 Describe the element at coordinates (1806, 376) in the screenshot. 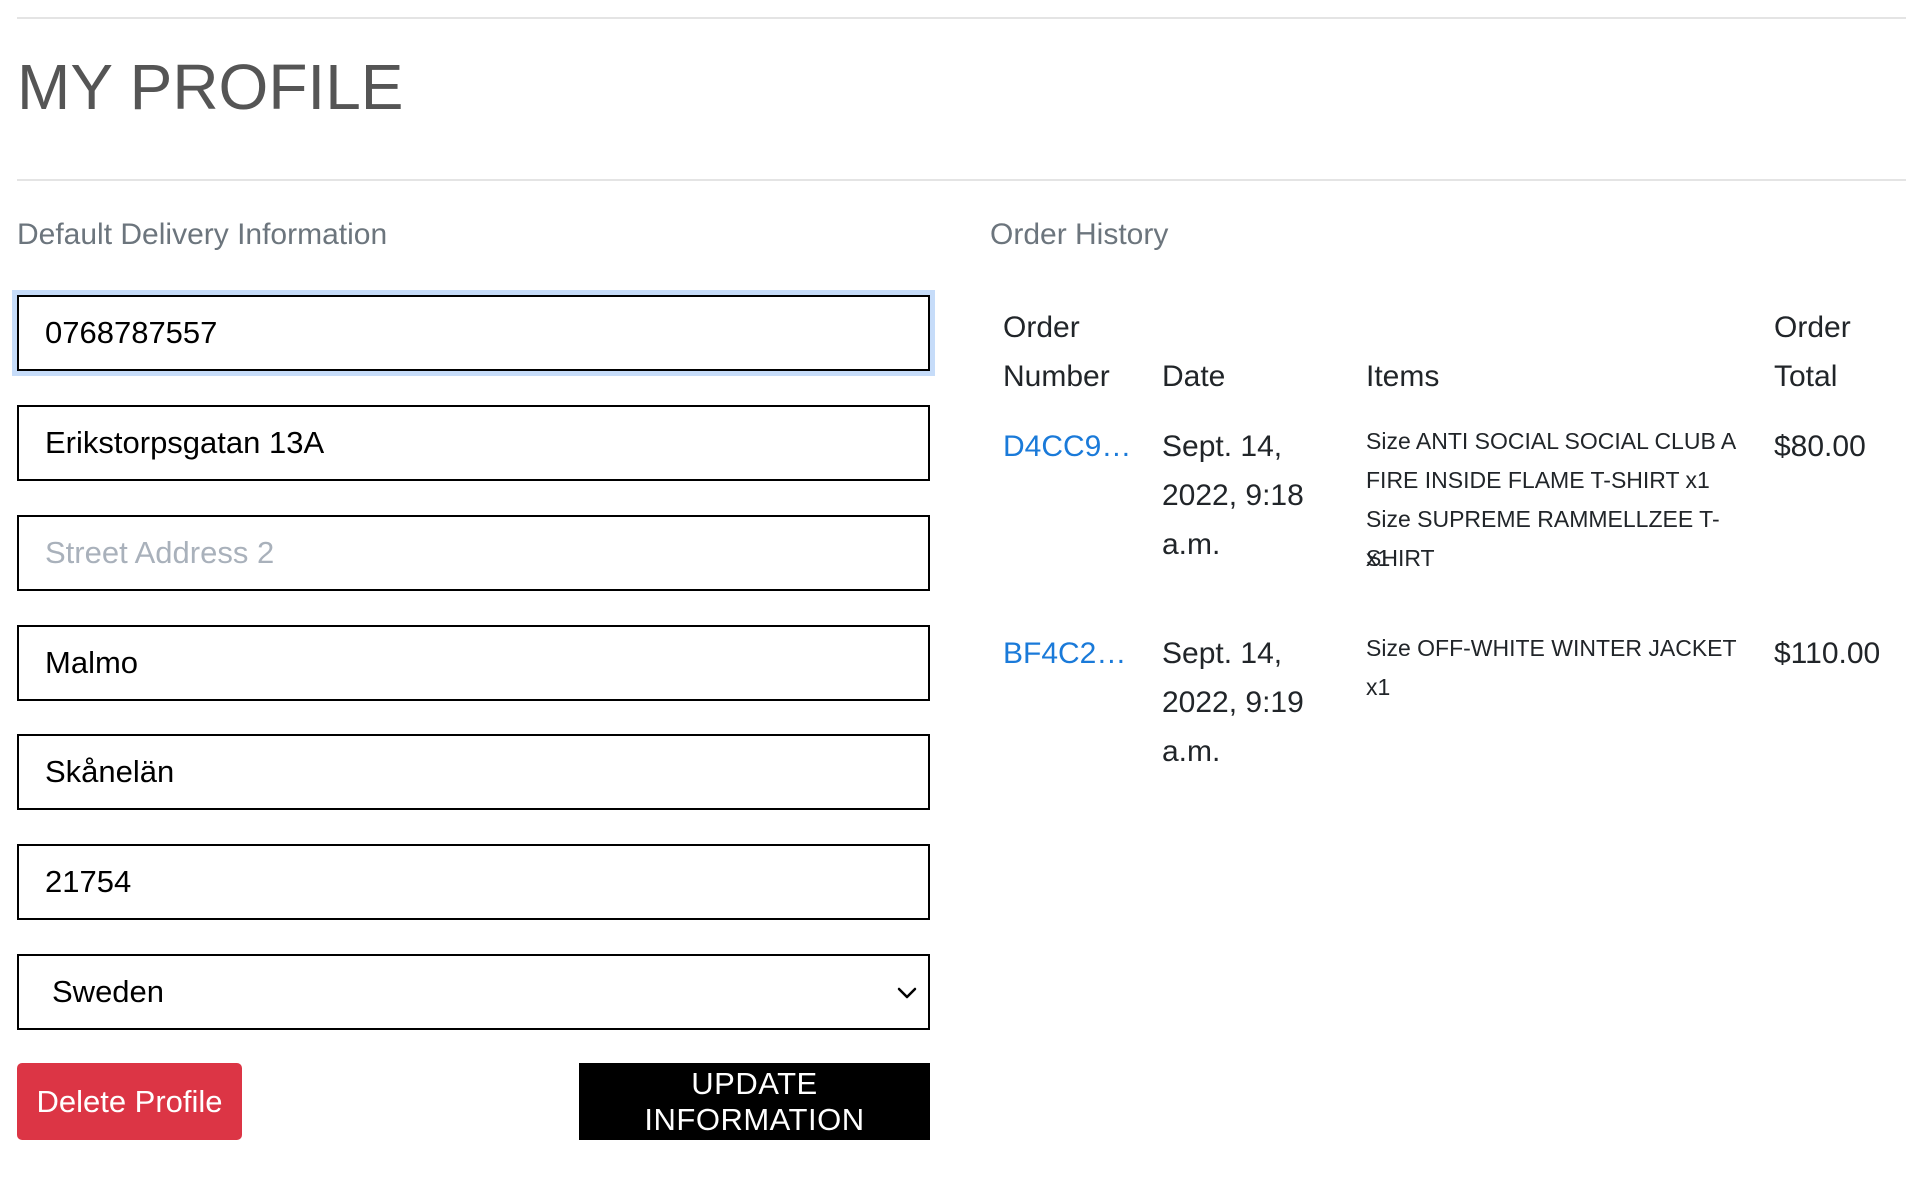

I see `column-header-order-total-line2: Total` at that location.